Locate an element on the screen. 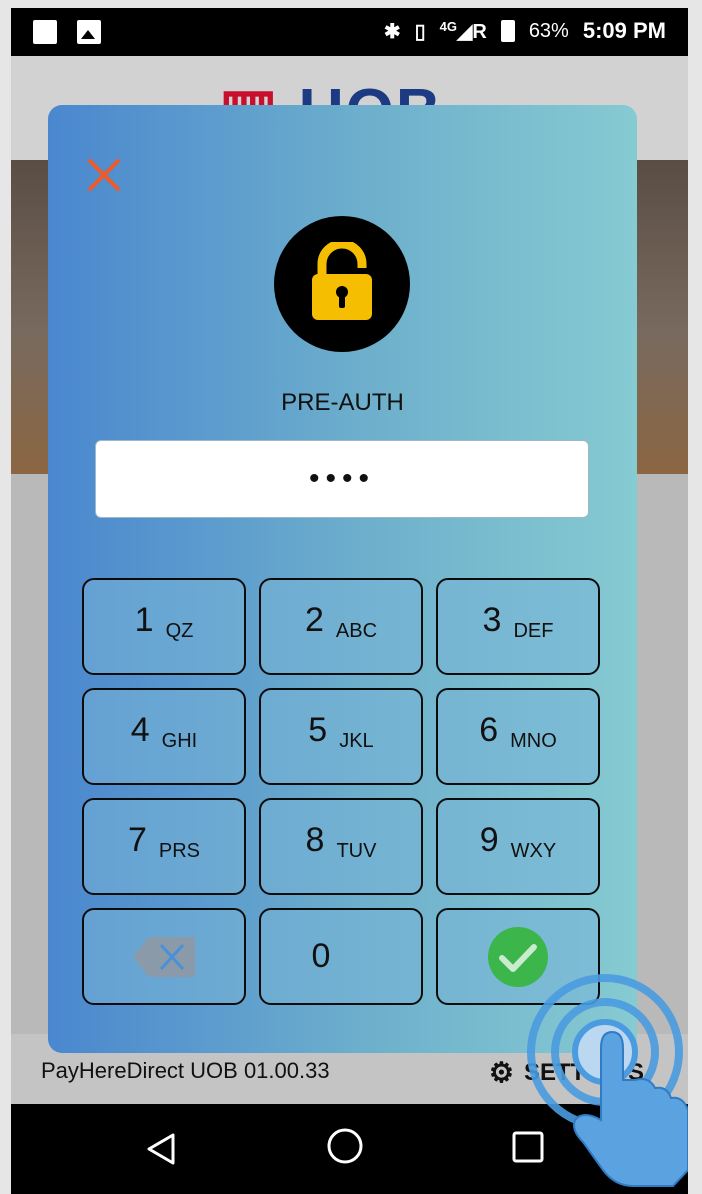 The width and height of the screenshot is (702, 1194). back-triangle-icon is located at coordinates (161, 1149).